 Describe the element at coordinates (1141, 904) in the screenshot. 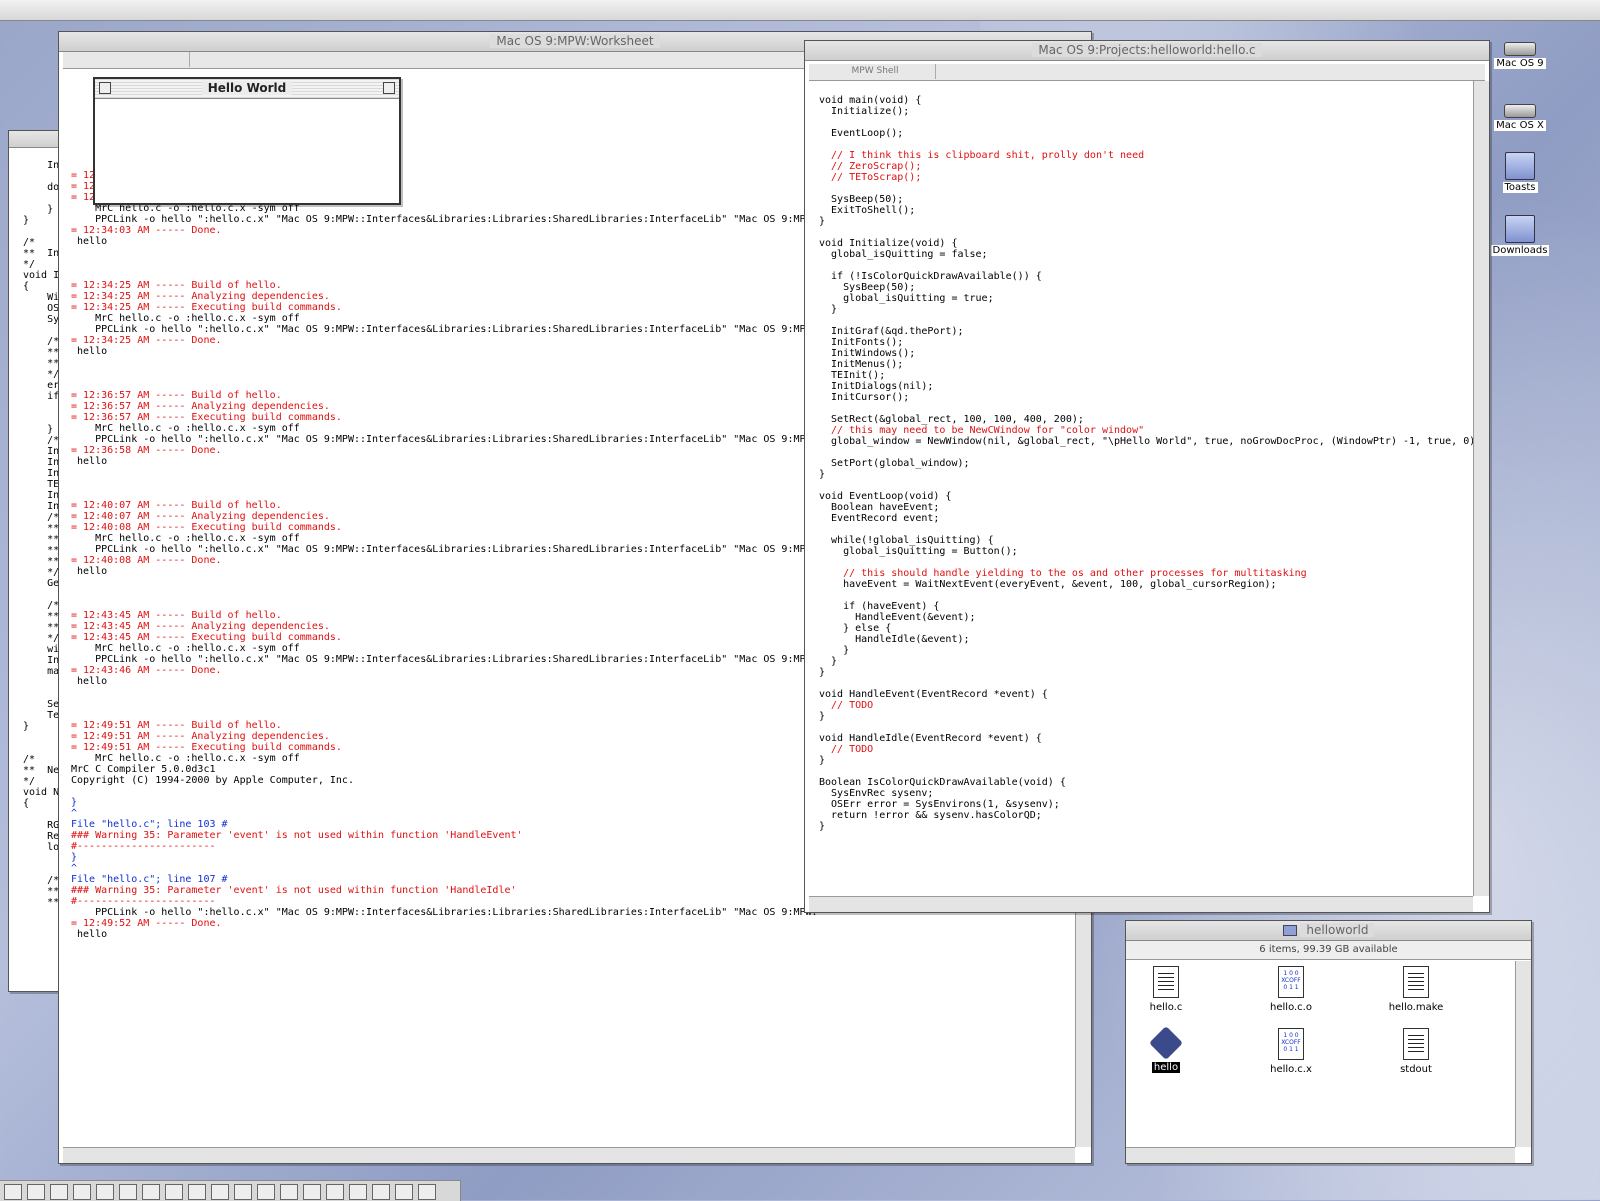

I see `editor-horizontal-scrollbar` at that location.